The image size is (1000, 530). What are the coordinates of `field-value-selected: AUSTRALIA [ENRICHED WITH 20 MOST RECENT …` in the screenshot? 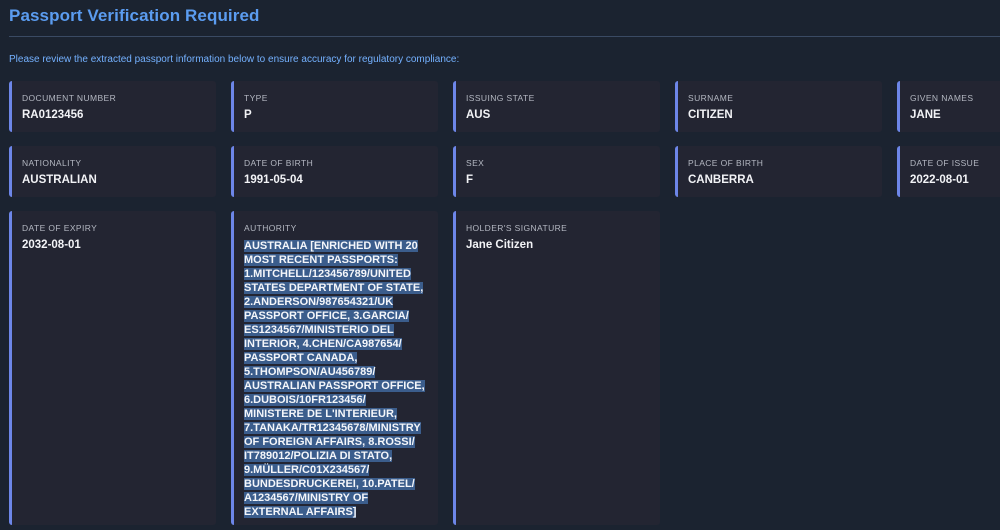 It's located at (336, 379).